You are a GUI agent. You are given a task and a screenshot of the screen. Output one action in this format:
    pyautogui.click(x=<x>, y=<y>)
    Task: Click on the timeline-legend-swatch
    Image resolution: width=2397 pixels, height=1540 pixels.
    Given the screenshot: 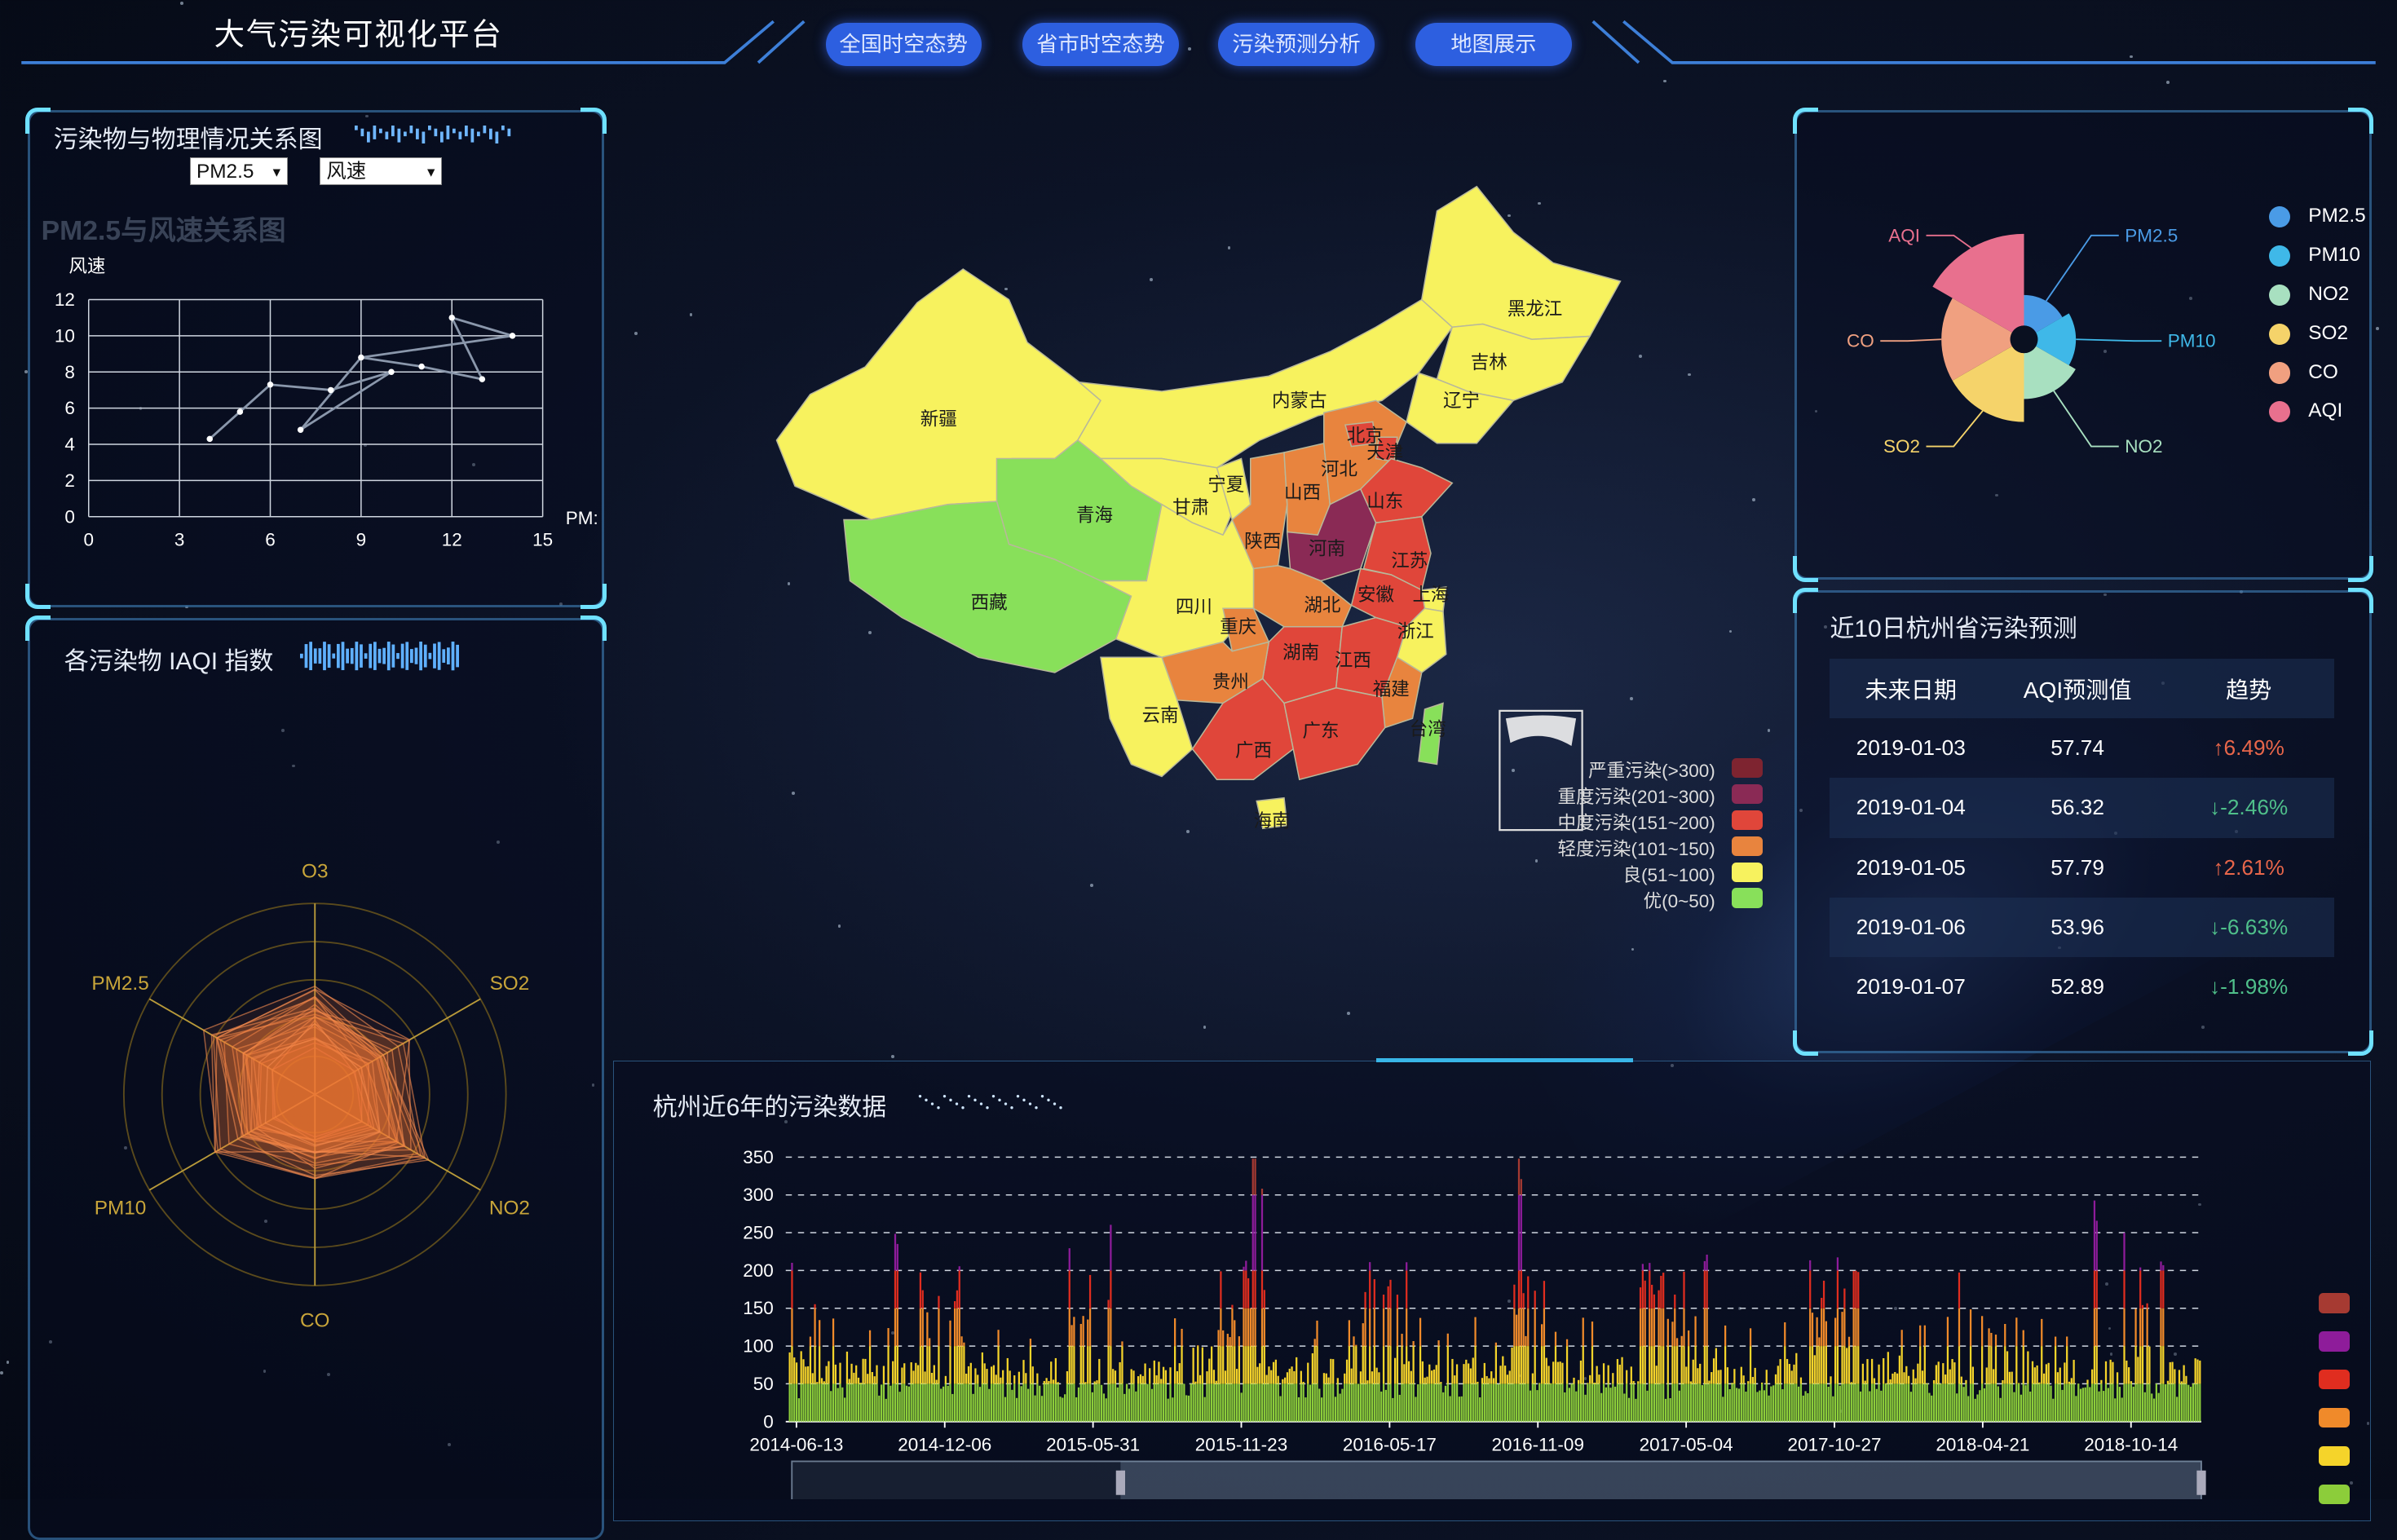 What is the action you would take?
    pyautogui.click(x=2334, y=1418)
    